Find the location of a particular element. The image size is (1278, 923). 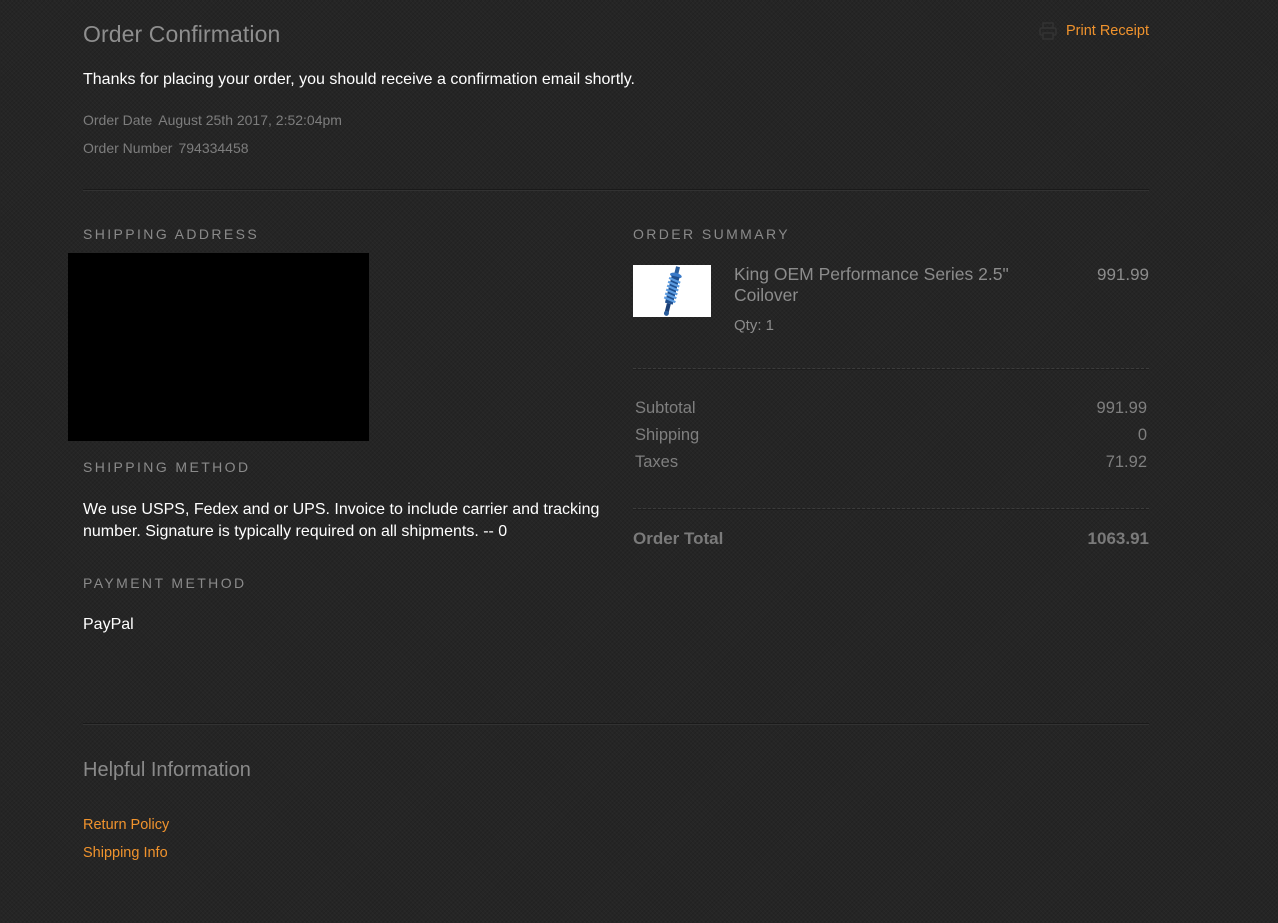

order-date-value: August 25th 2017, 2:52:04pm is located at coordinates (250, 120).